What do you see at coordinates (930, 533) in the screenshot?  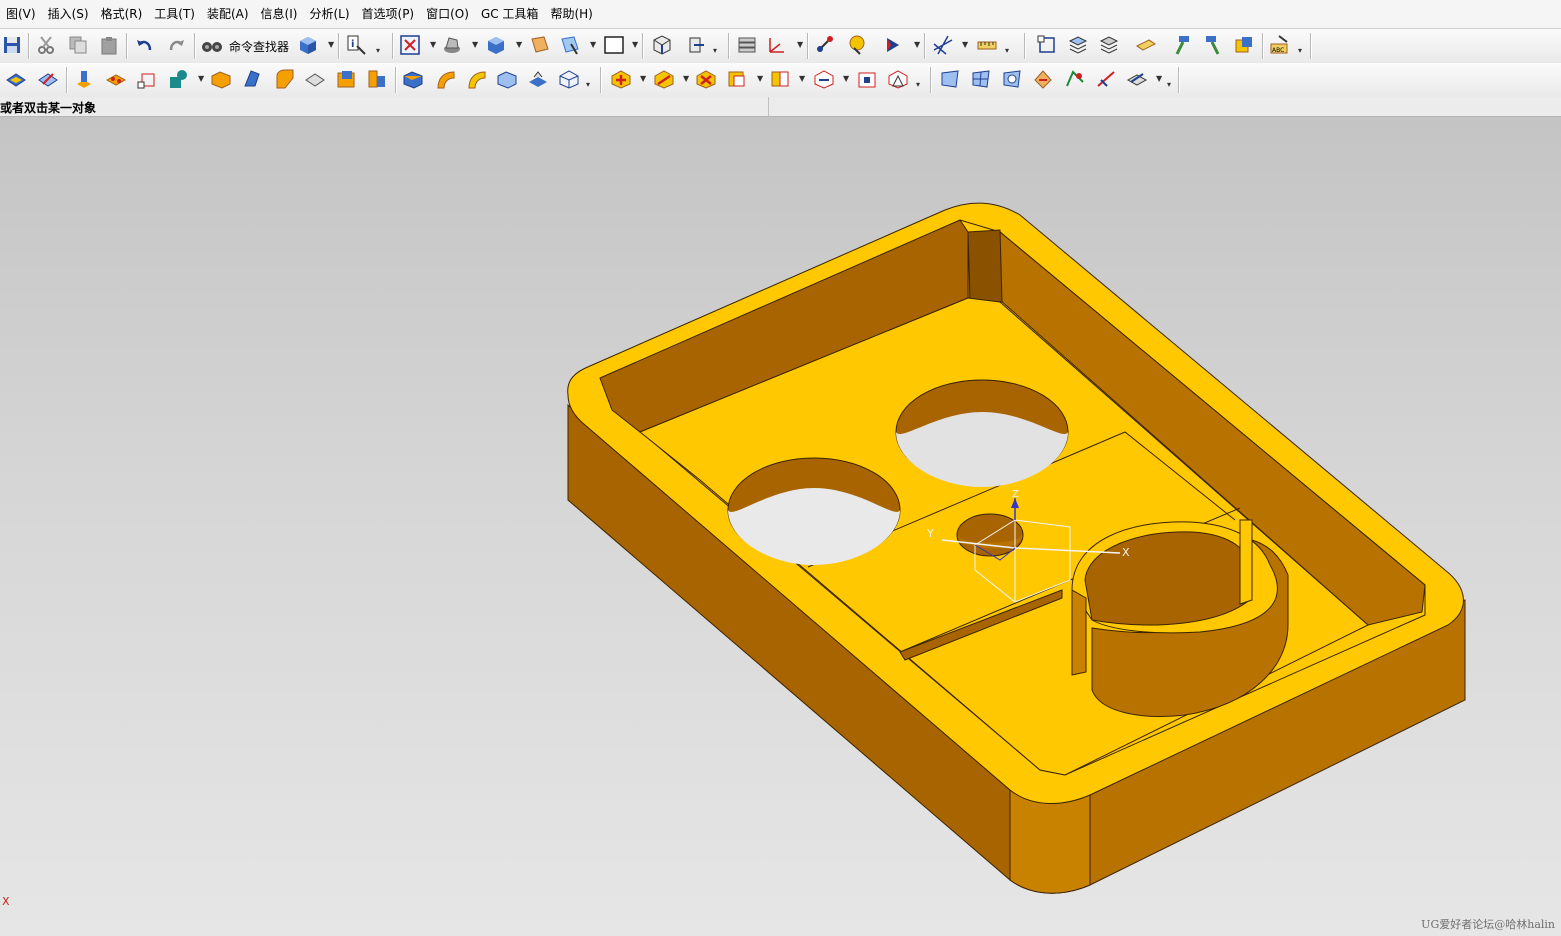 I see `axis-label-y: Y` at bounding box center [930, 533].